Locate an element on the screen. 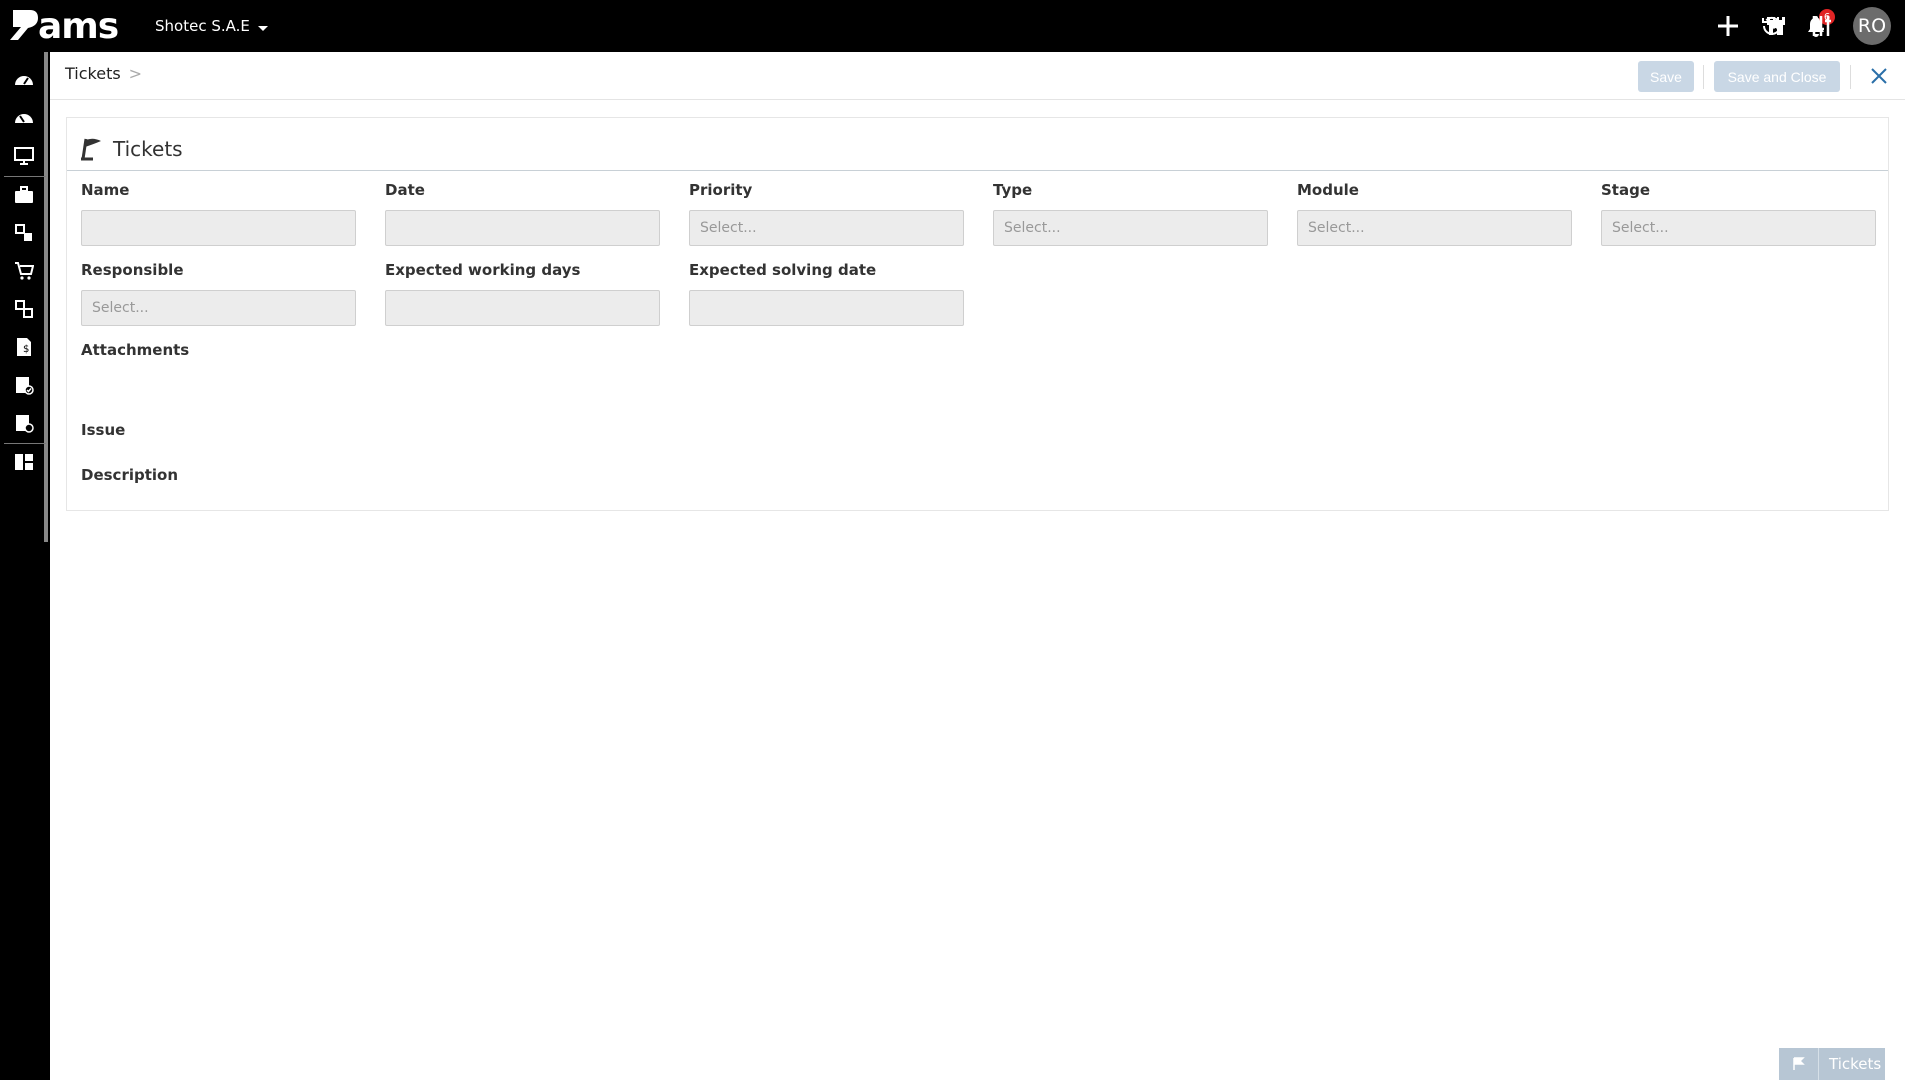 The height and width of the screenshot is (1080, 1905). card-divider is located at coordinates (977, 170).